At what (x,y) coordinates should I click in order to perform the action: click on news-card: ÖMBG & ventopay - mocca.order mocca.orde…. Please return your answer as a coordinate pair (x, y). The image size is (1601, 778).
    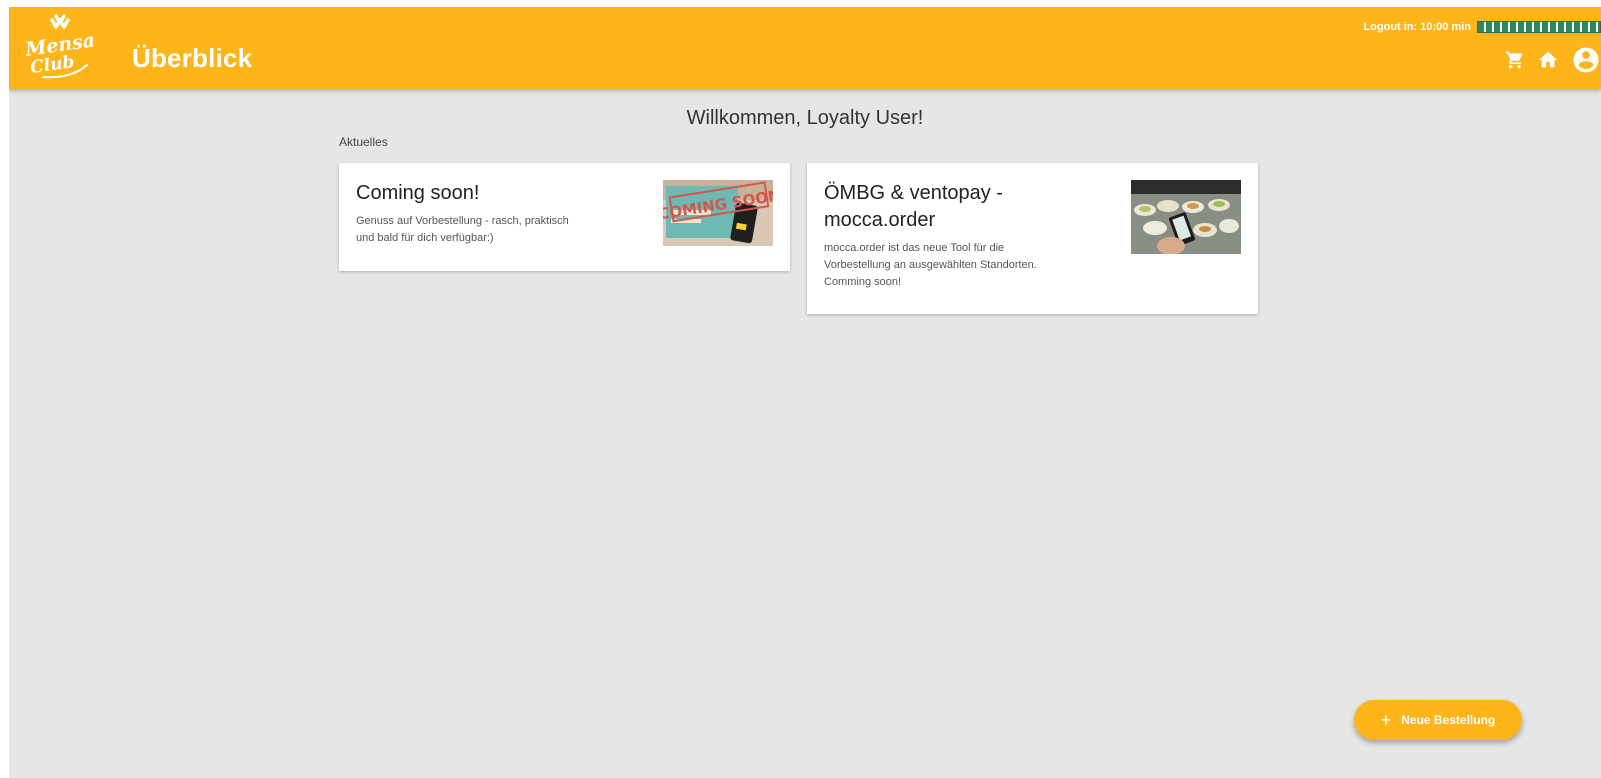
    Looking at the image, I should click on (1032, 238).